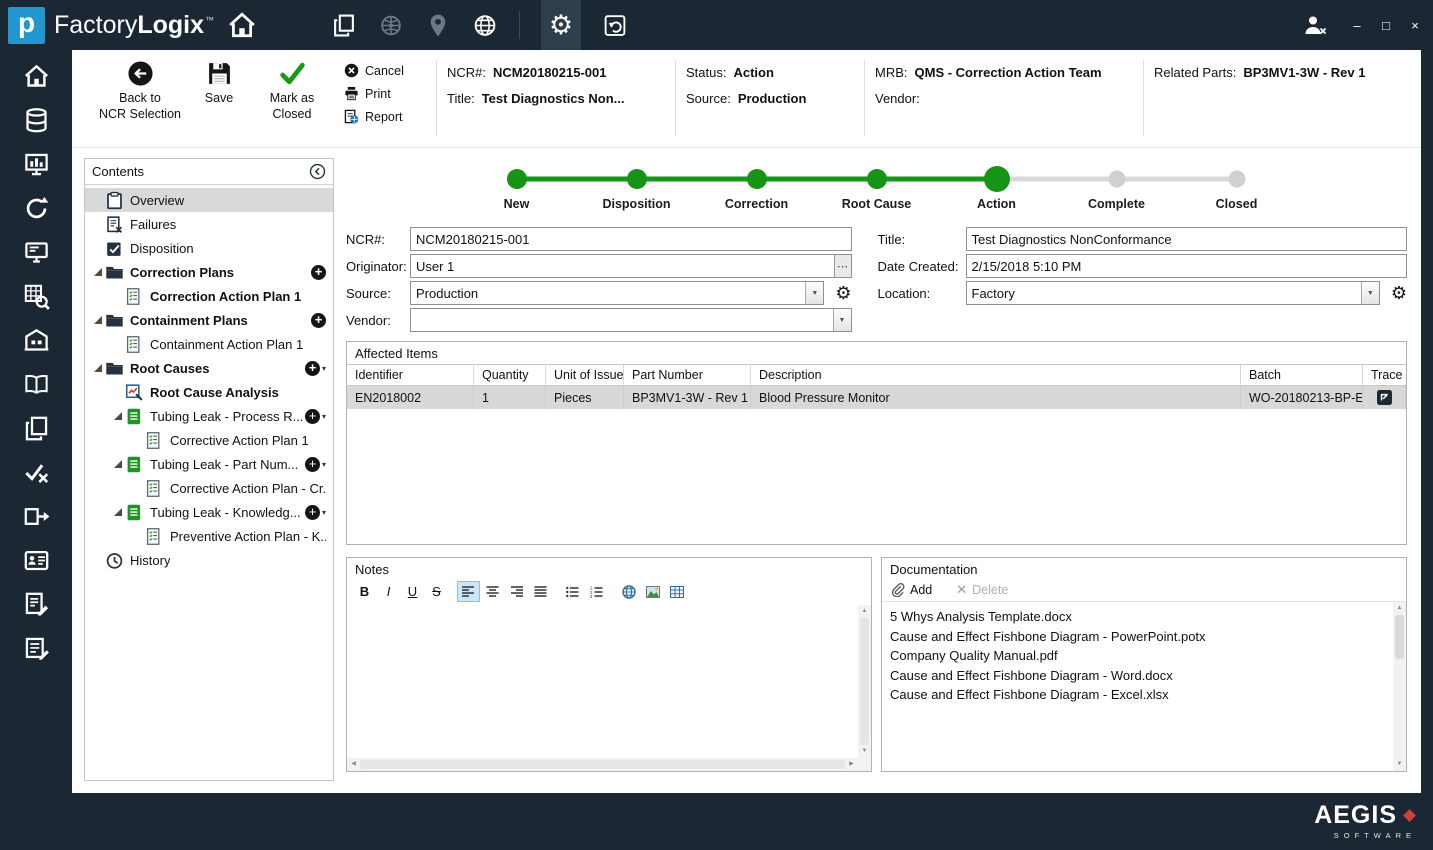 Image resolution: width=1433 pixels, height=850 pixels. I want to click on column-trace: Trace, so click(1384, 375).